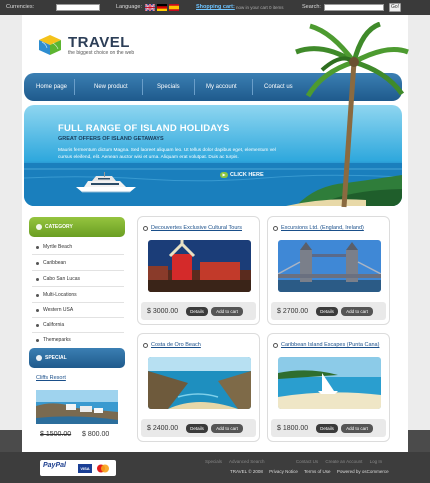 Image resolution: width=430 pixels, height=483 pixels. Describe the element at coordinates (54, 465) in the screenshot. I see `paypal-logo: PayPal` at that location.